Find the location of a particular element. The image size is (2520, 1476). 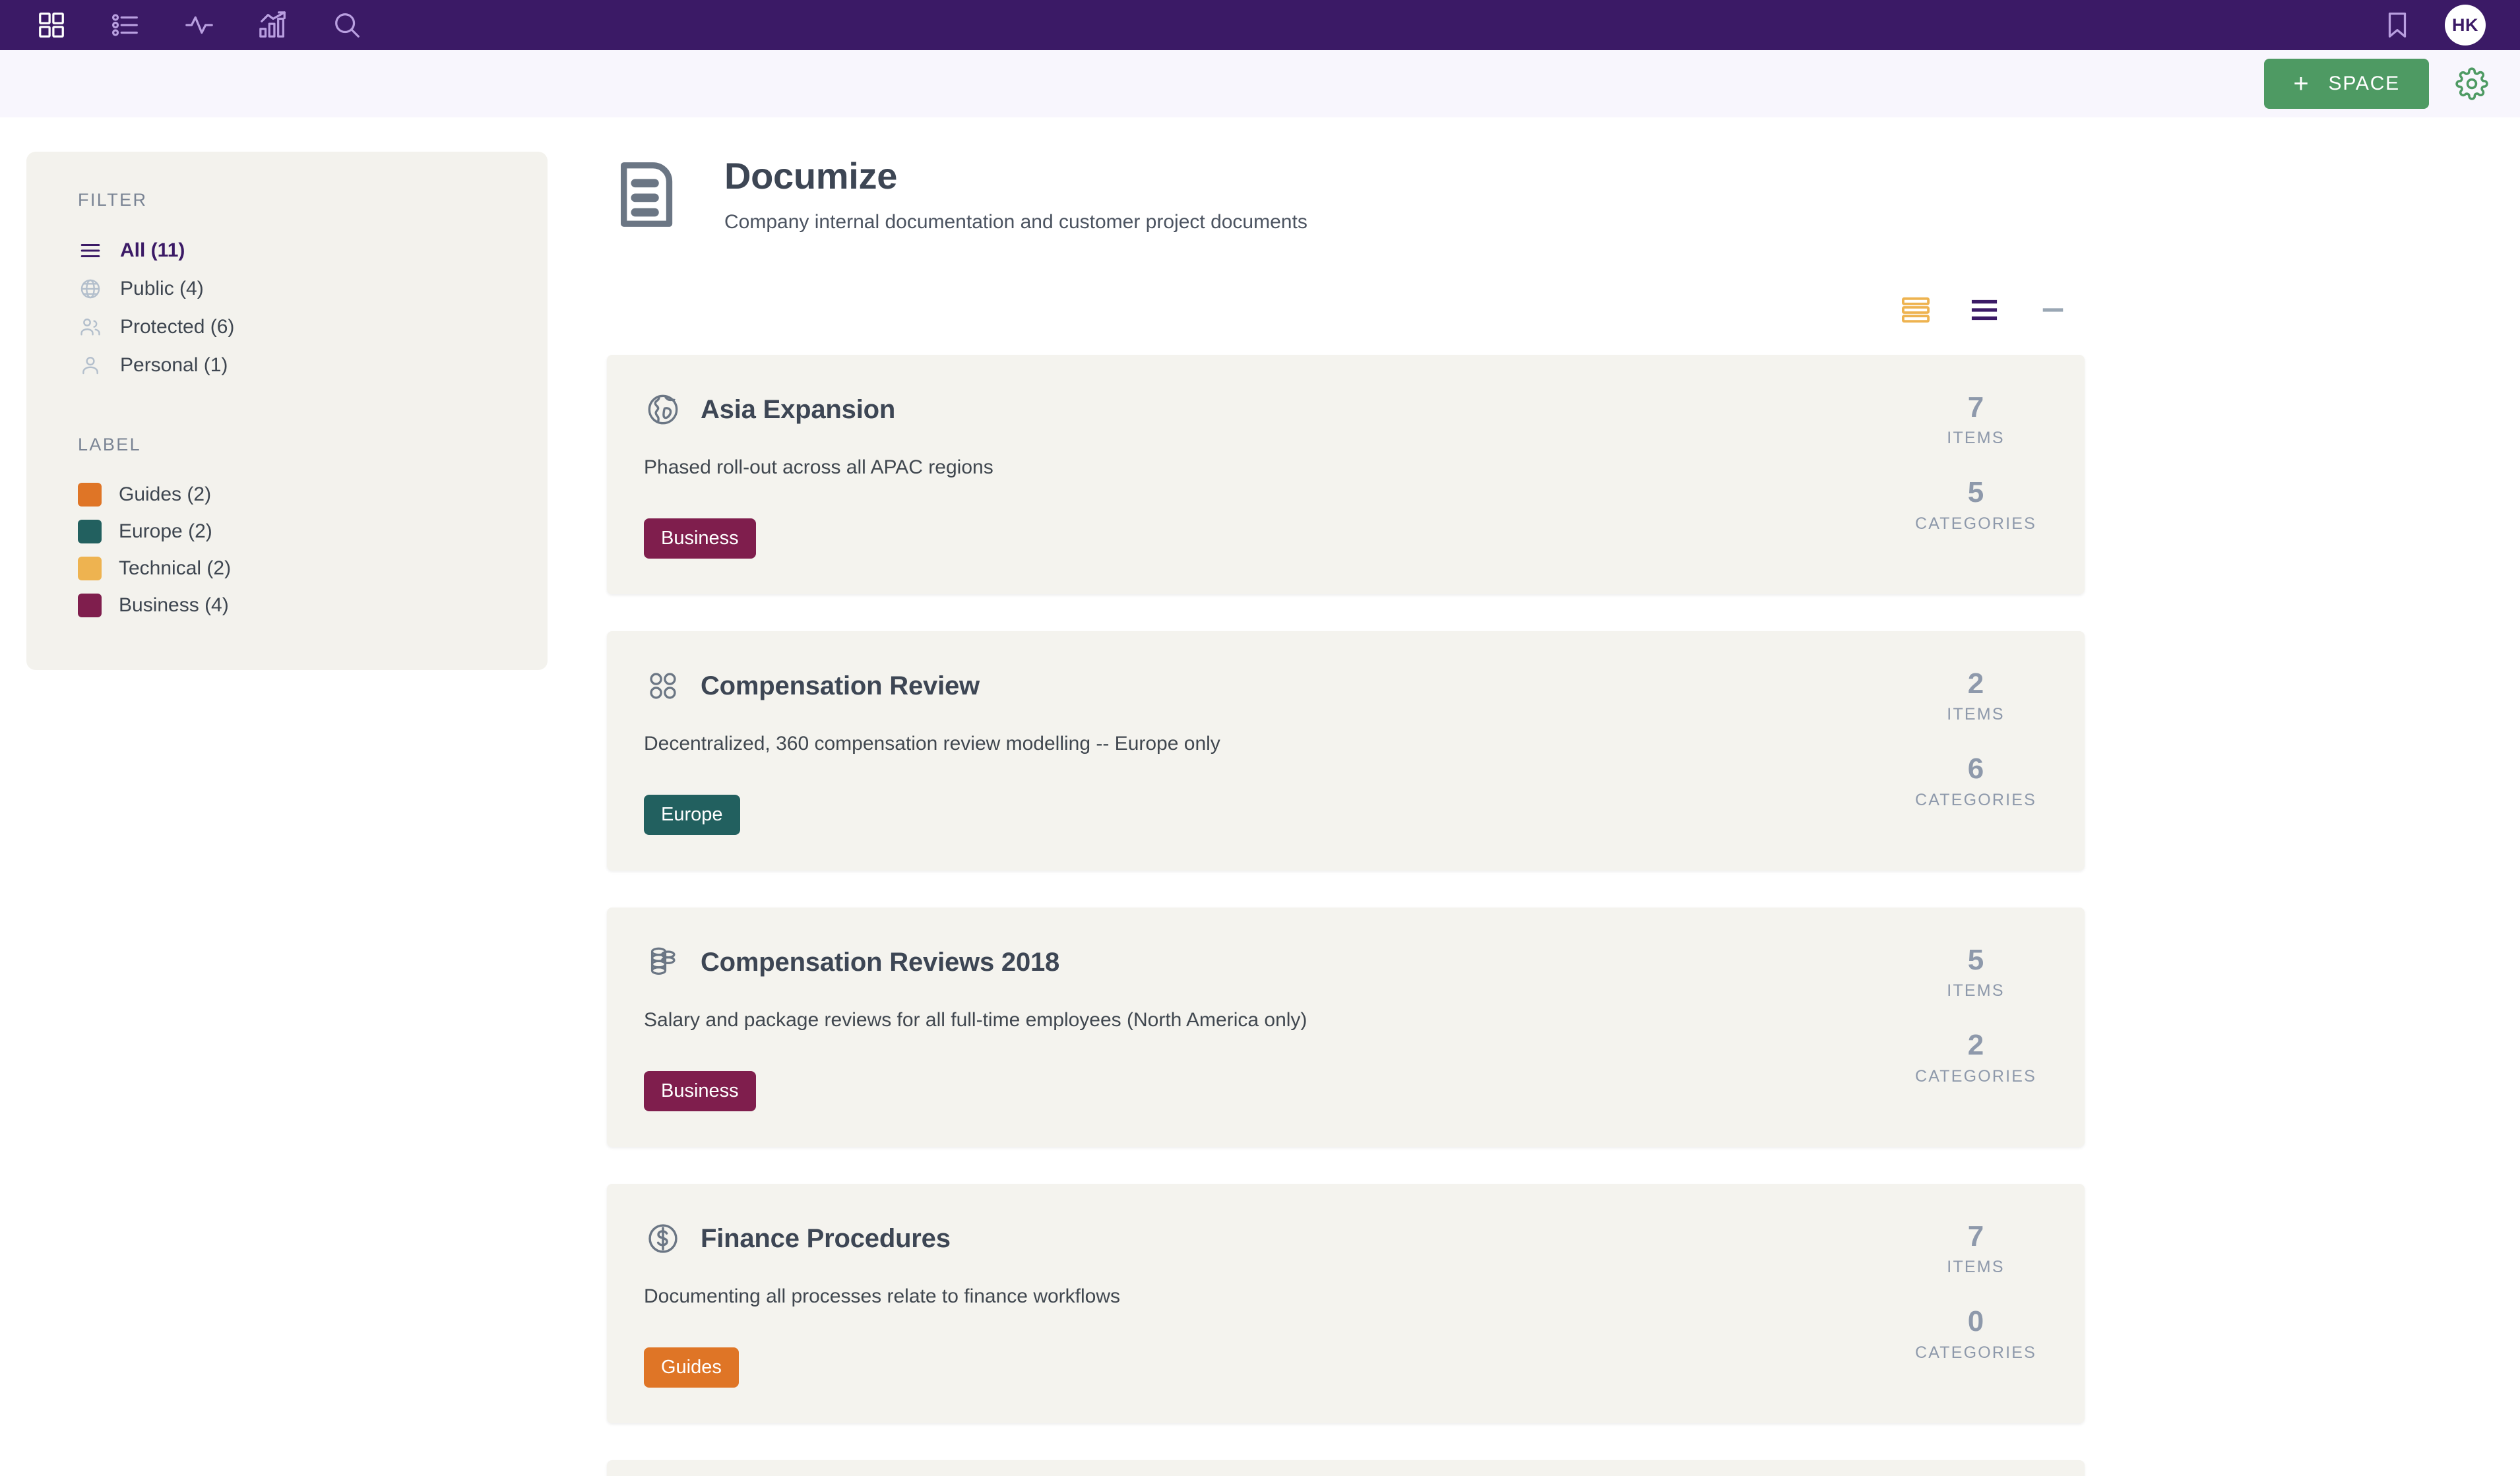

space-card-stats: 6 is located at coordinates (1976, 1468).